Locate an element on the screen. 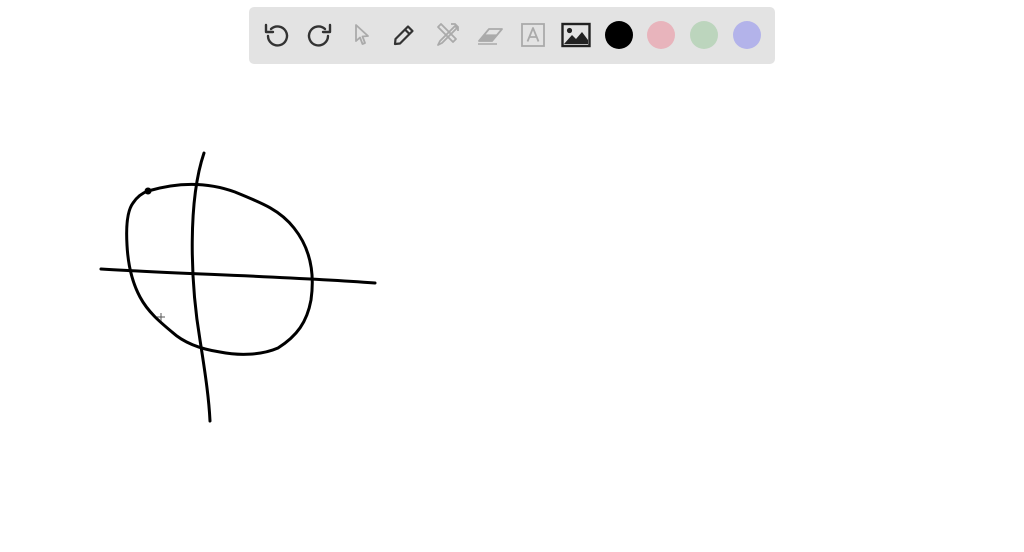 This screenshot has height=552, width=1024. color-swatch-pink is located at coordinates (661, 35).